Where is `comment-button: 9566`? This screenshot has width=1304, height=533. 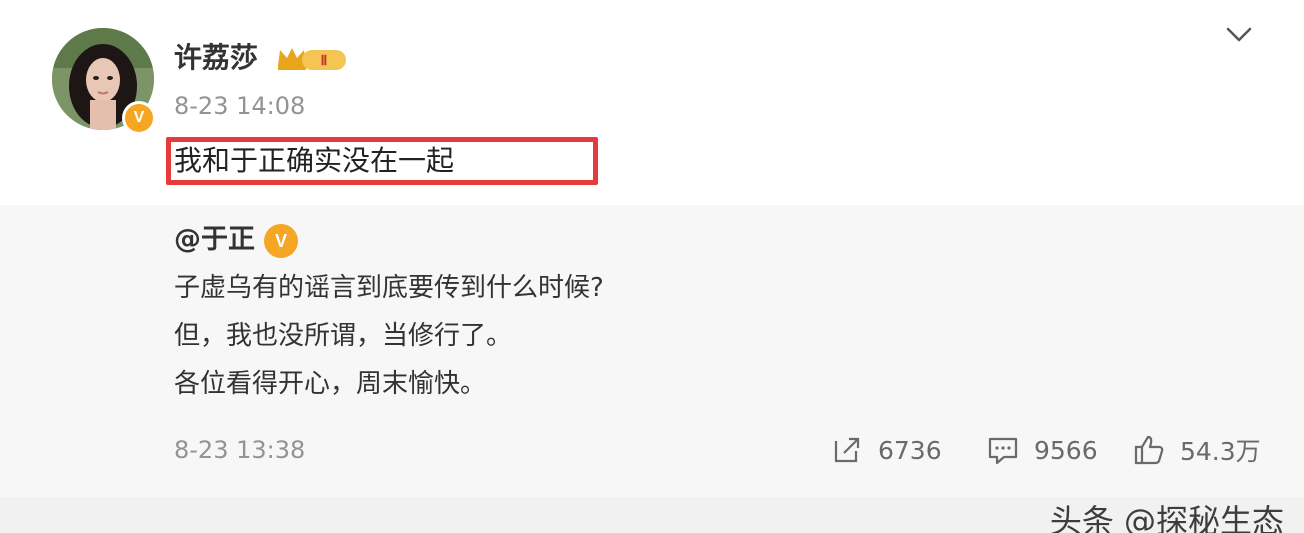 comment-button: 9566 is located at coordinates (1042, 450).